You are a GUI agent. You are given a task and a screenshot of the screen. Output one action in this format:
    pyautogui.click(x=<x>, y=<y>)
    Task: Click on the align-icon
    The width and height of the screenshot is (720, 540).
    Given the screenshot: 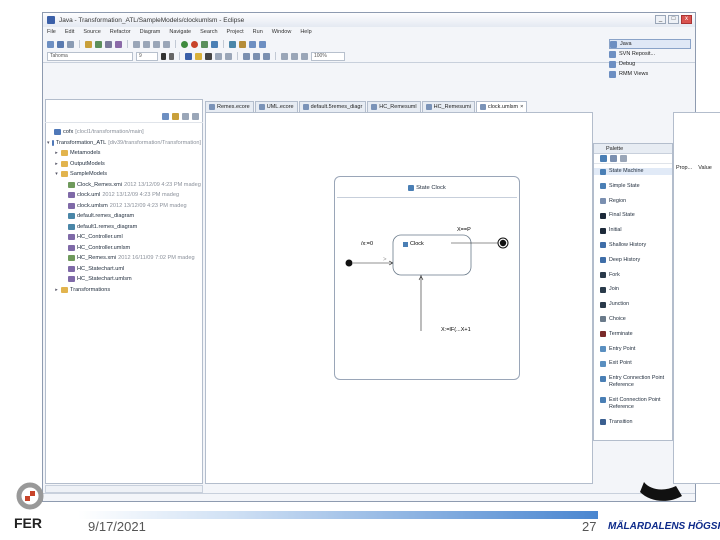 What is the action you would take?
    pyautogui.click(x=136, y=44)
    